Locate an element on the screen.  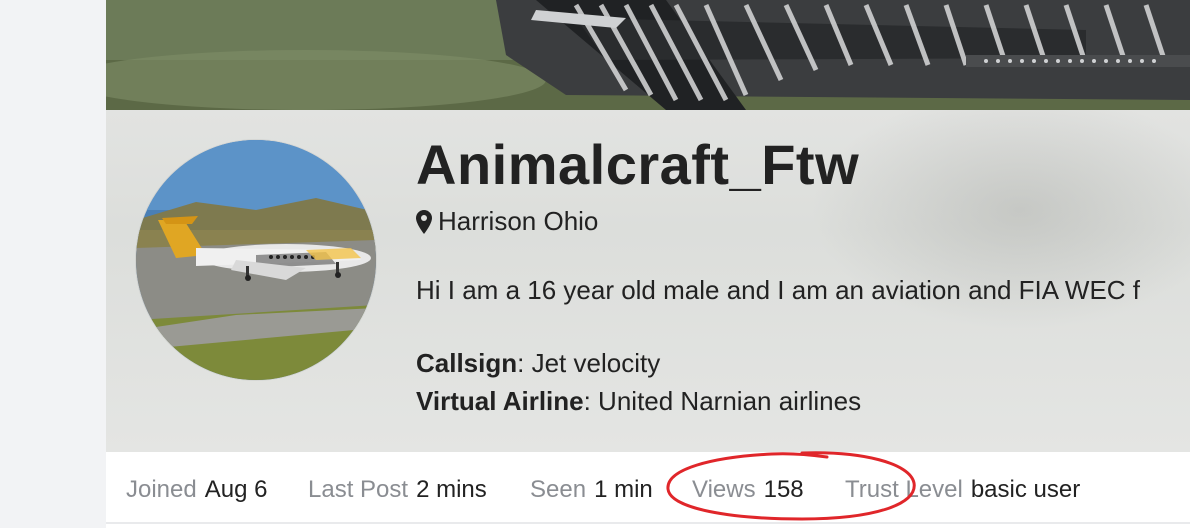
username: Animalcraft_Ftw is located at coordinates (638, 164).